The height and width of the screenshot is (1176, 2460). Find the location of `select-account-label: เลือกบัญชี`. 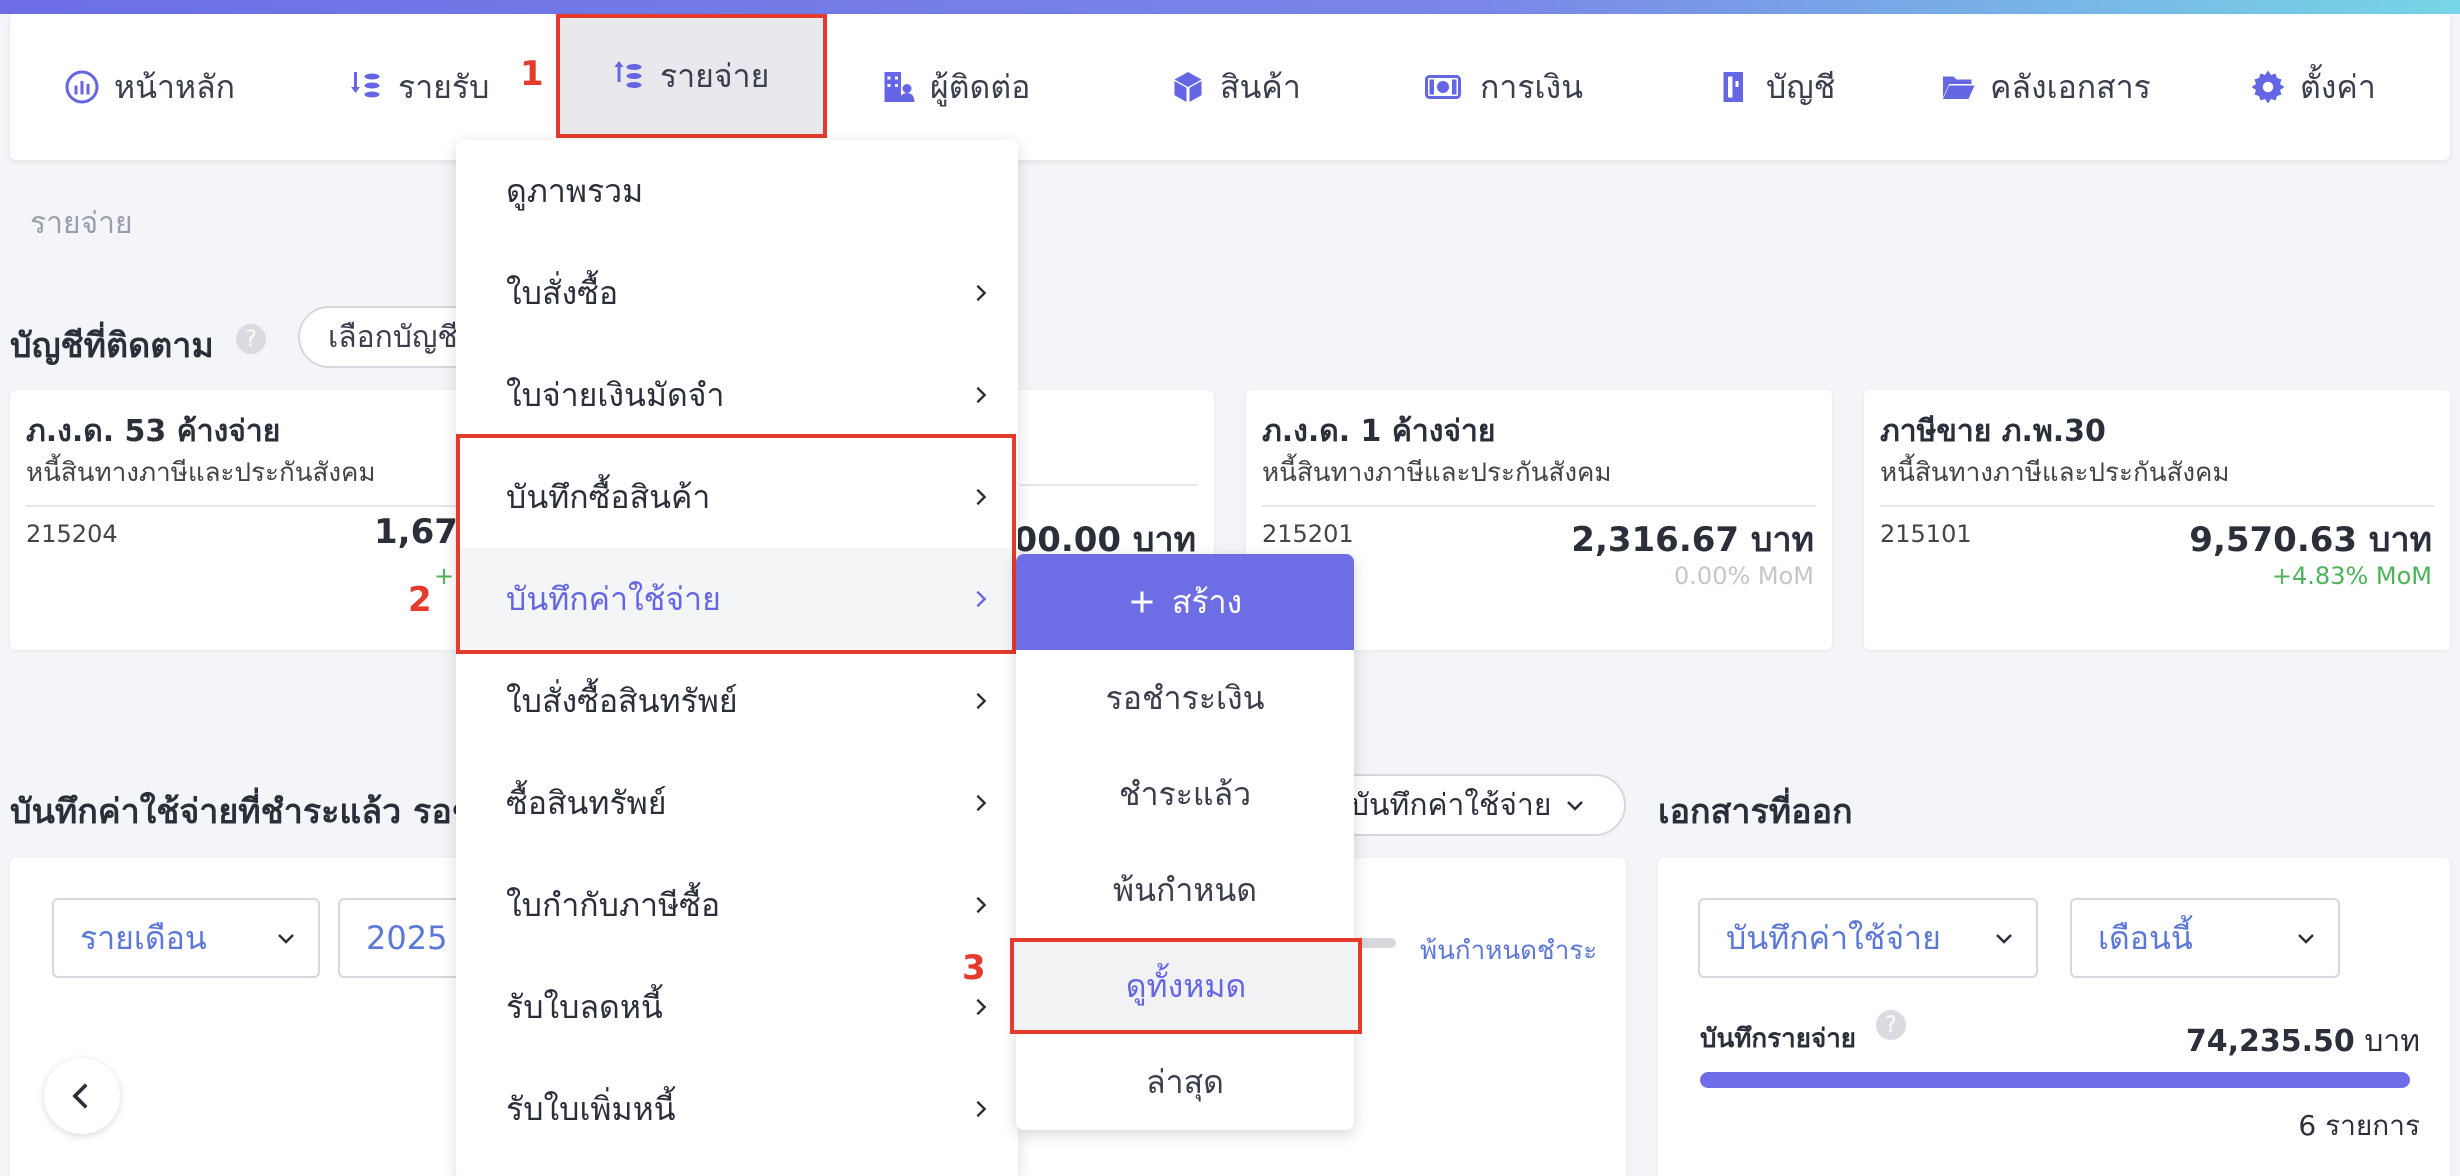

select-account-label: เลือกบัญชี is located at coordinates (393, 337).